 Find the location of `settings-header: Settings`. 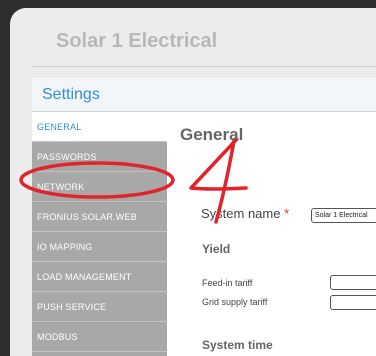

settings-header: Settings is located at coordinates (204, 95).